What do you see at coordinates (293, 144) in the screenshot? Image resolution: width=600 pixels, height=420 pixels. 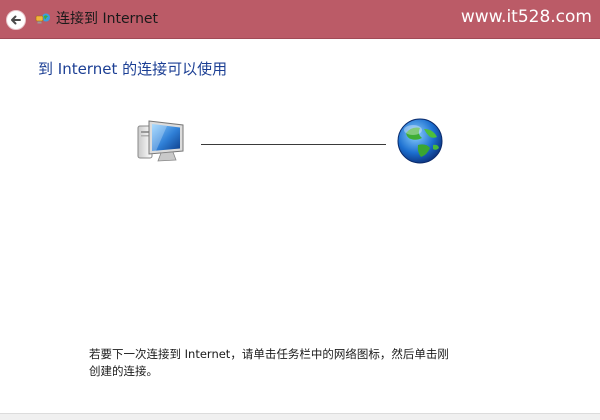 I see `connection-line` at bounding box center [293, 144].